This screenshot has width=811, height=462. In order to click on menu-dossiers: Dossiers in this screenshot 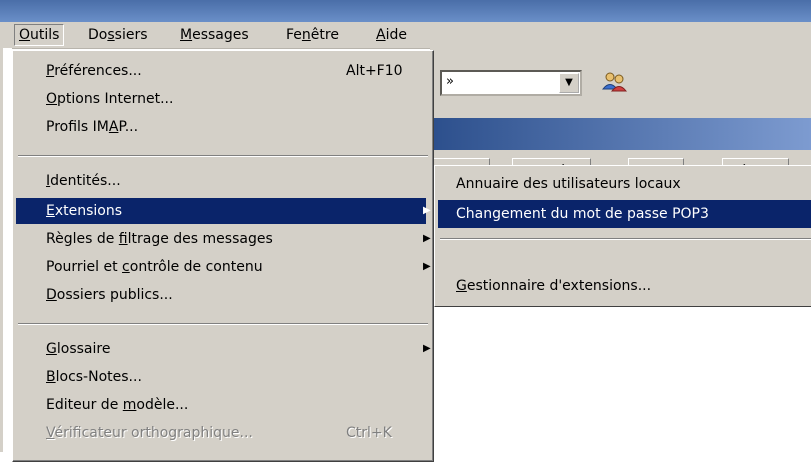, I will do `click(118, 35)`.